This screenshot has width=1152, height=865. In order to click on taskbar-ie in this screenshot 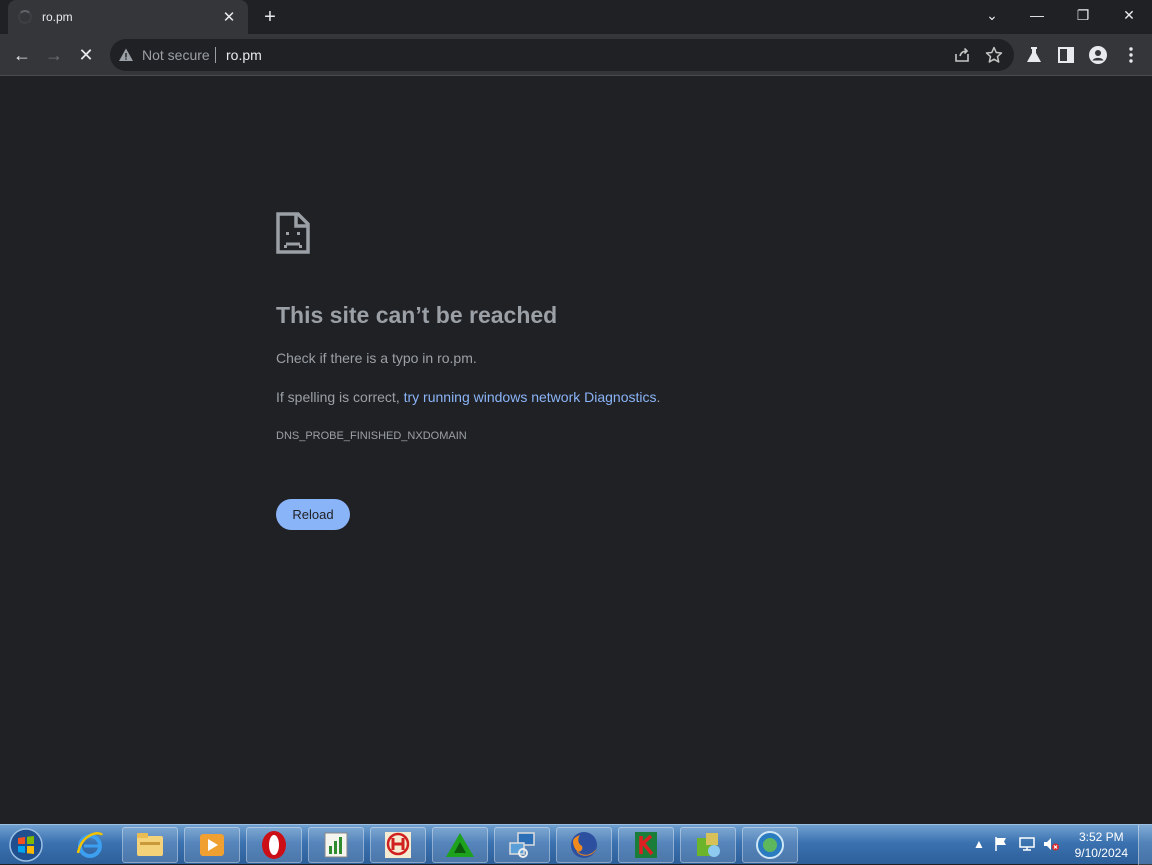, I will do `click(90, 845)`.